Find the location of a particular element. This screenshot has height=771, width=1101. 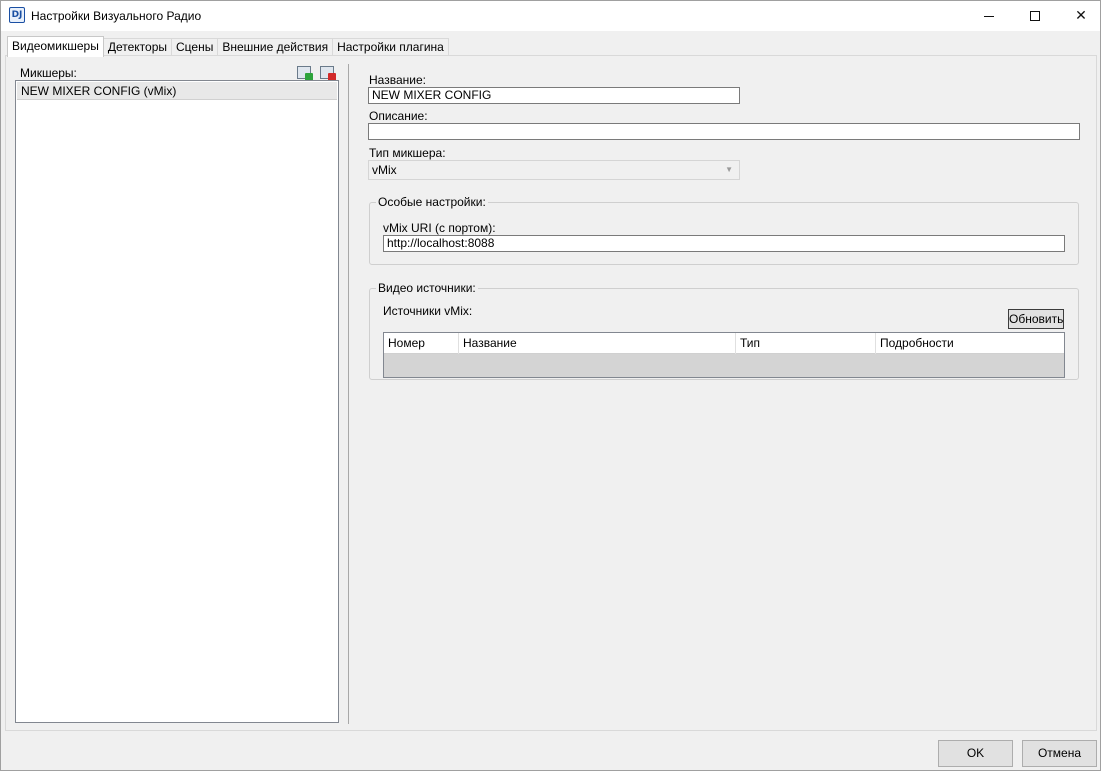

mixer-type-select: vMix ▼ is located at coordinates (554, 170).